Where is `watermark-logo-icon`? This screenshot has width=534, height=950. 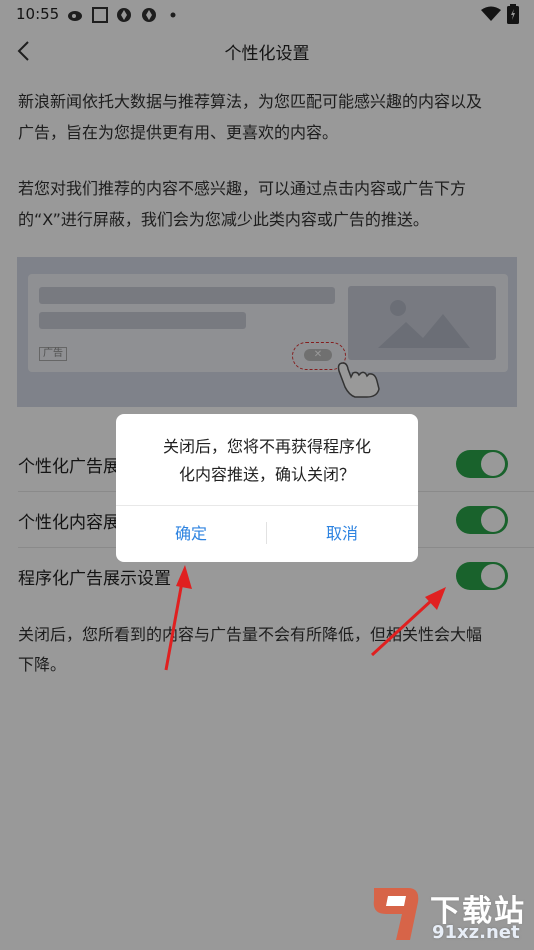
watermark-logo-icon is located at coordinates (396, 914).